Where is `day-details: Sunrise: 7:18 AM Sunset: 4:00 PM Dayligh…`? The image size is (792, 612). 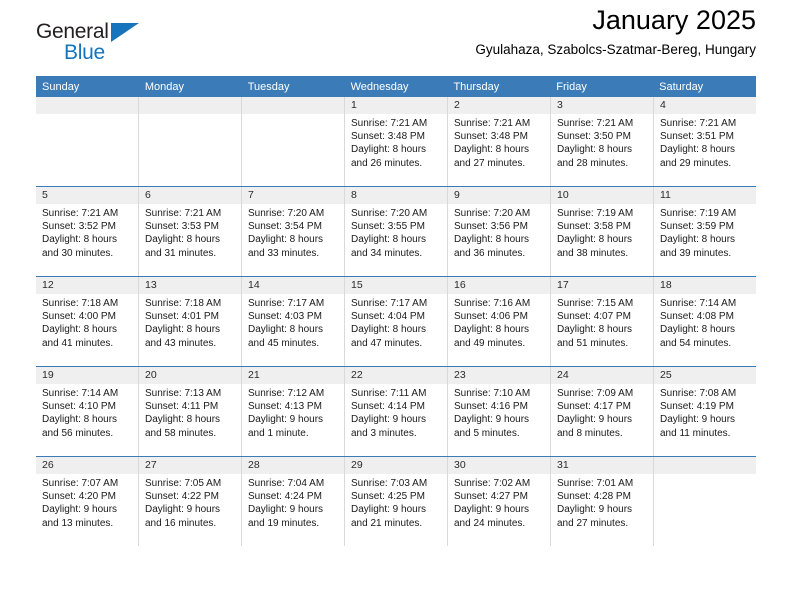
day-details: Sunrise: 7:18 AM Sunset: 4:00 PM Dayligh… is located at coordinates (87, 322).